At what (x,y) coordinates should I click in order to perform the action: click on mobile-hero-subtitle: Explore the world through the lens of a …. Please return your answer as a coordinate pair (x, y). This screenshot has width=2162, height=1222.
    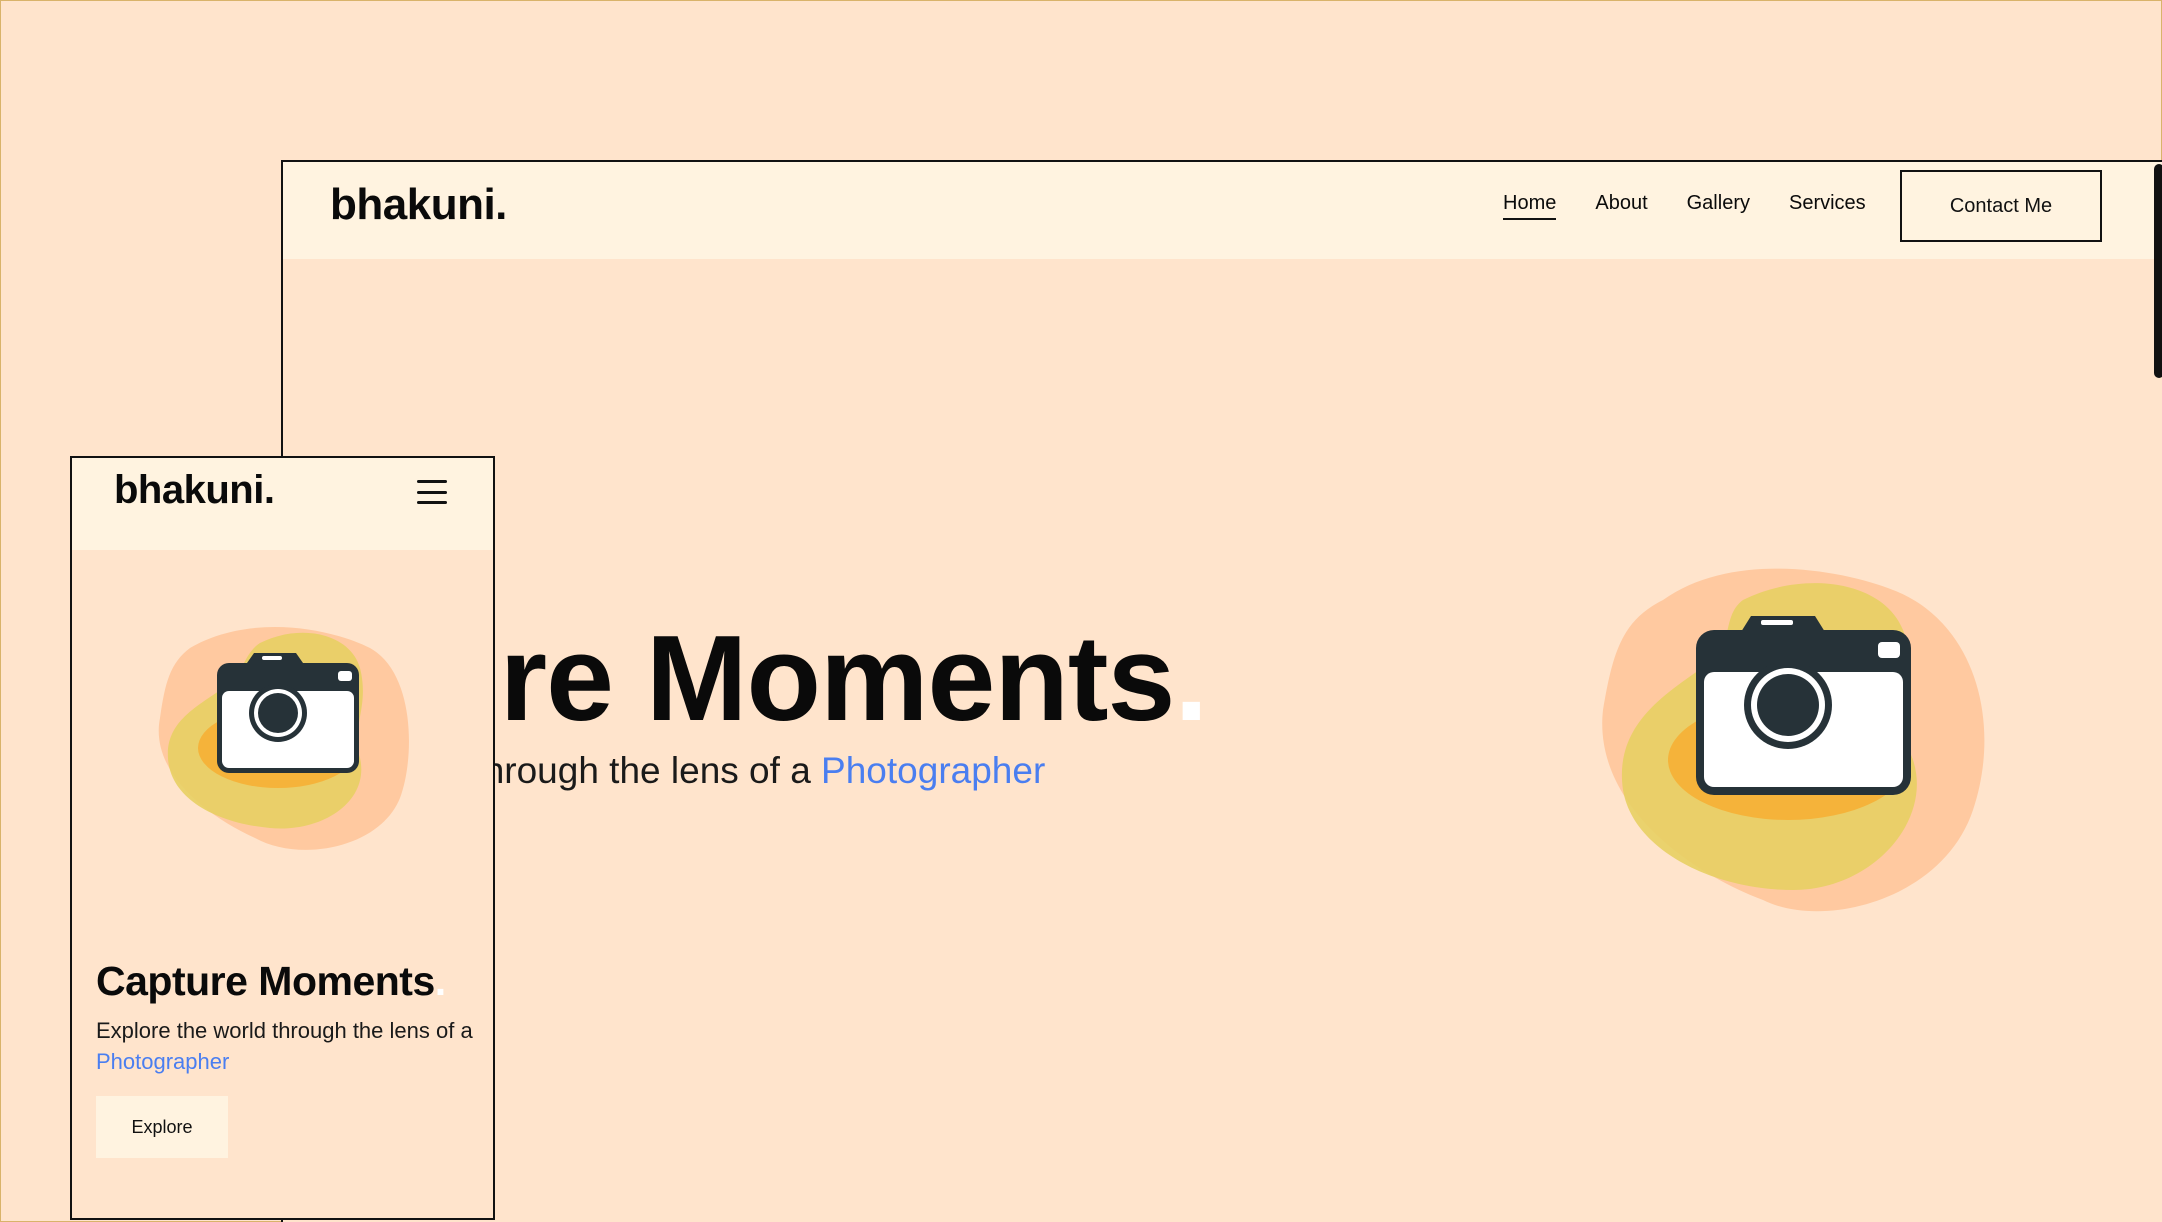
    Looking at the image, I should click on (286, 1046).